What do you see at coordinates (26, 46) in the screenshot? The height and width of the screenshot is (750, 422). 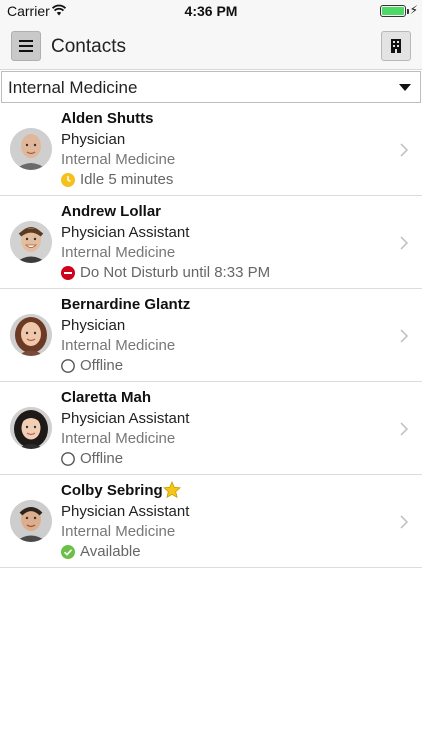 I see `menu-button` at bounding box center [26, 46].